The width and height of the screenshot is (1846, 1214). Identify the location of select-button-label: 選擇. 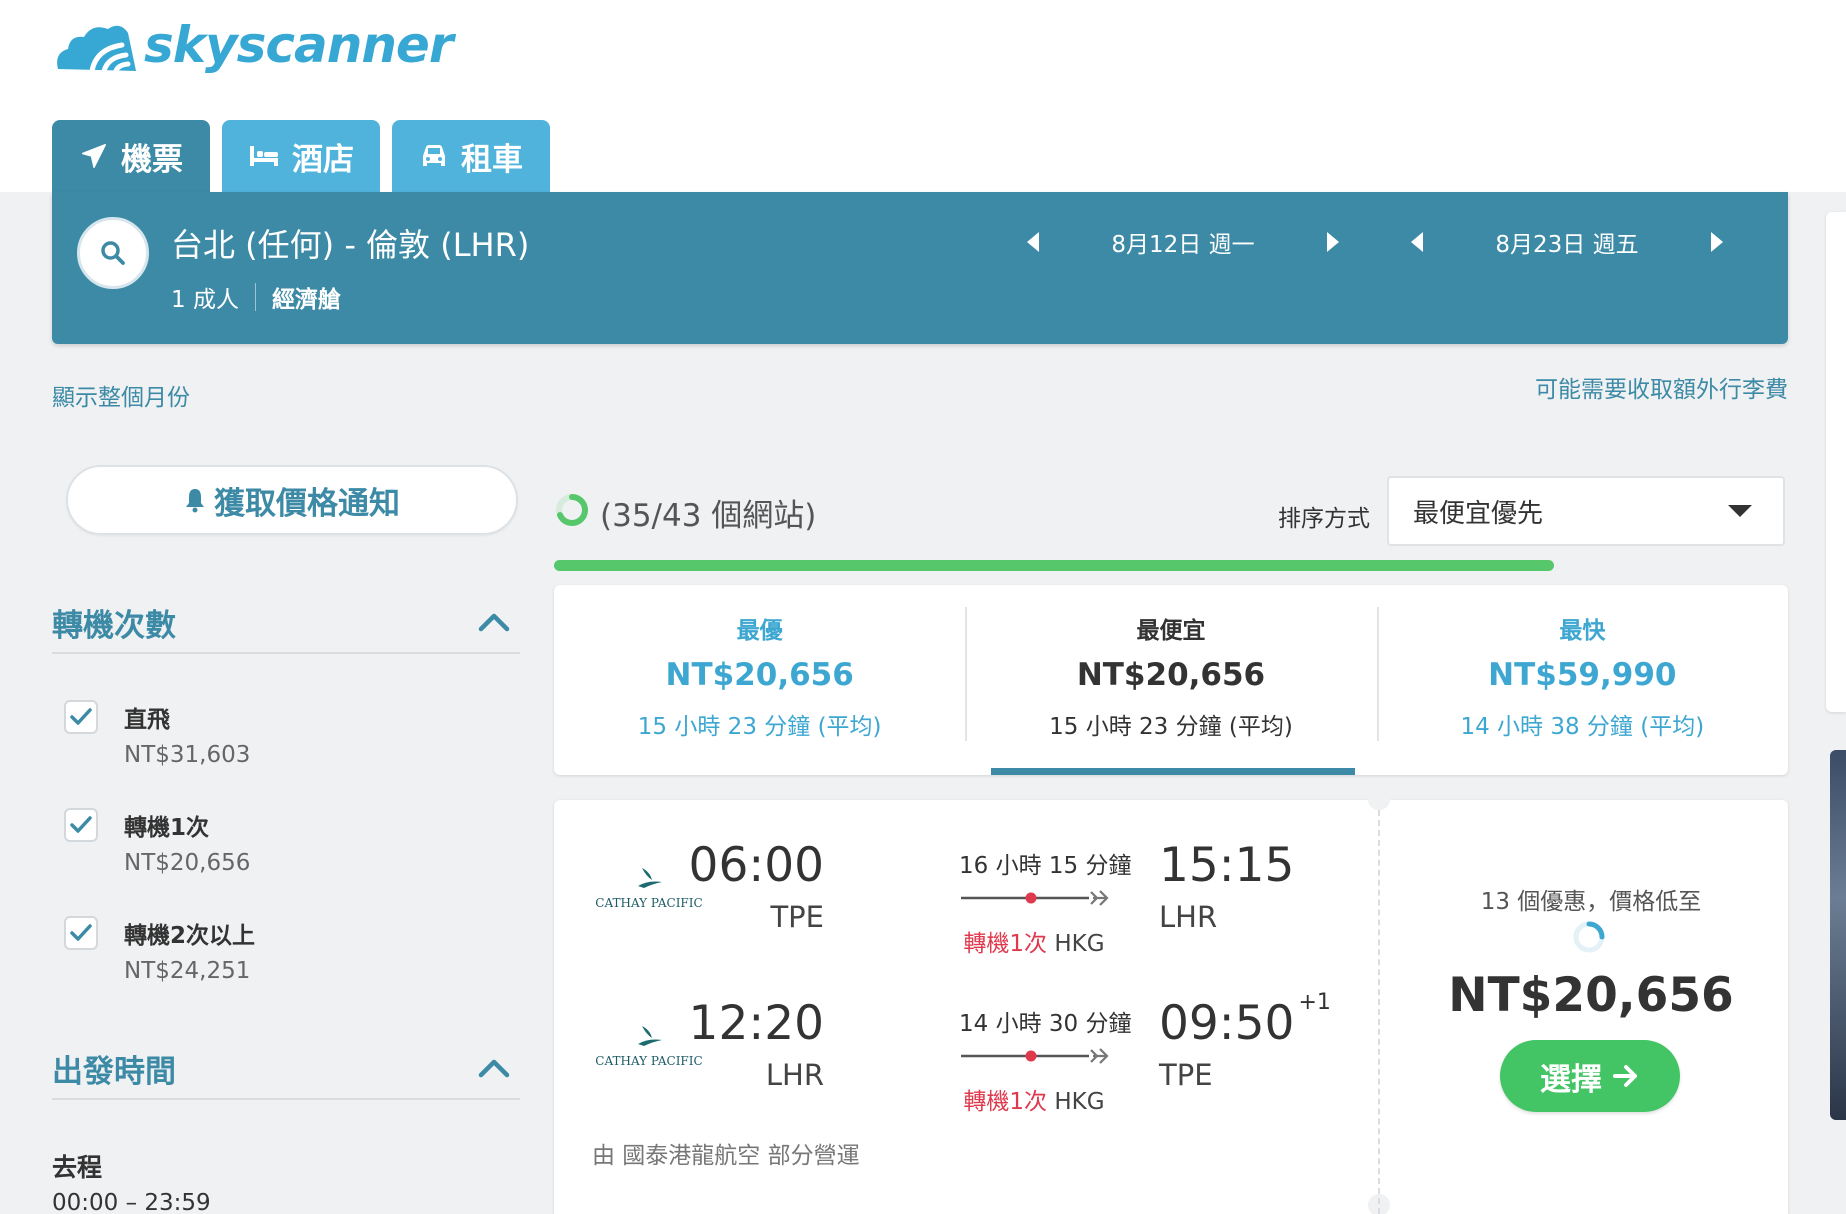
(1571, 1079).